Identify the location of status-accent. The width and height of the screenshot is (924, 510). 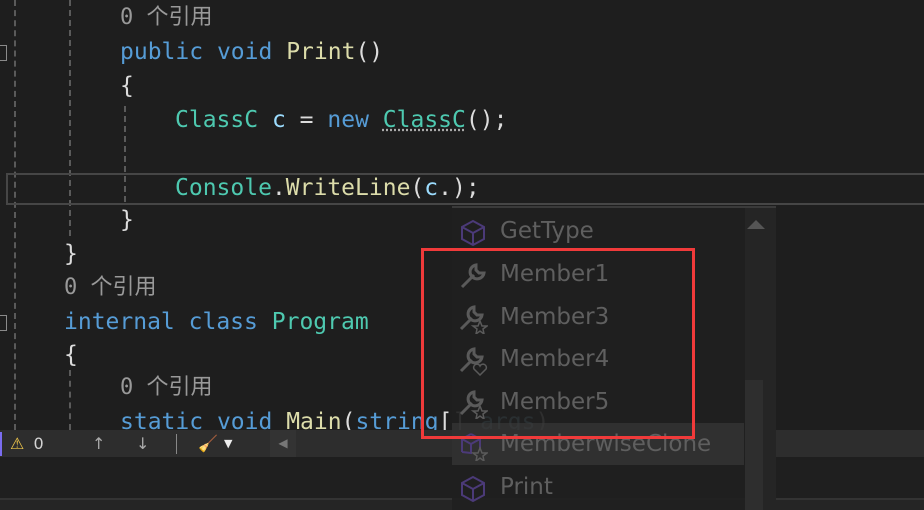
(1, 444).